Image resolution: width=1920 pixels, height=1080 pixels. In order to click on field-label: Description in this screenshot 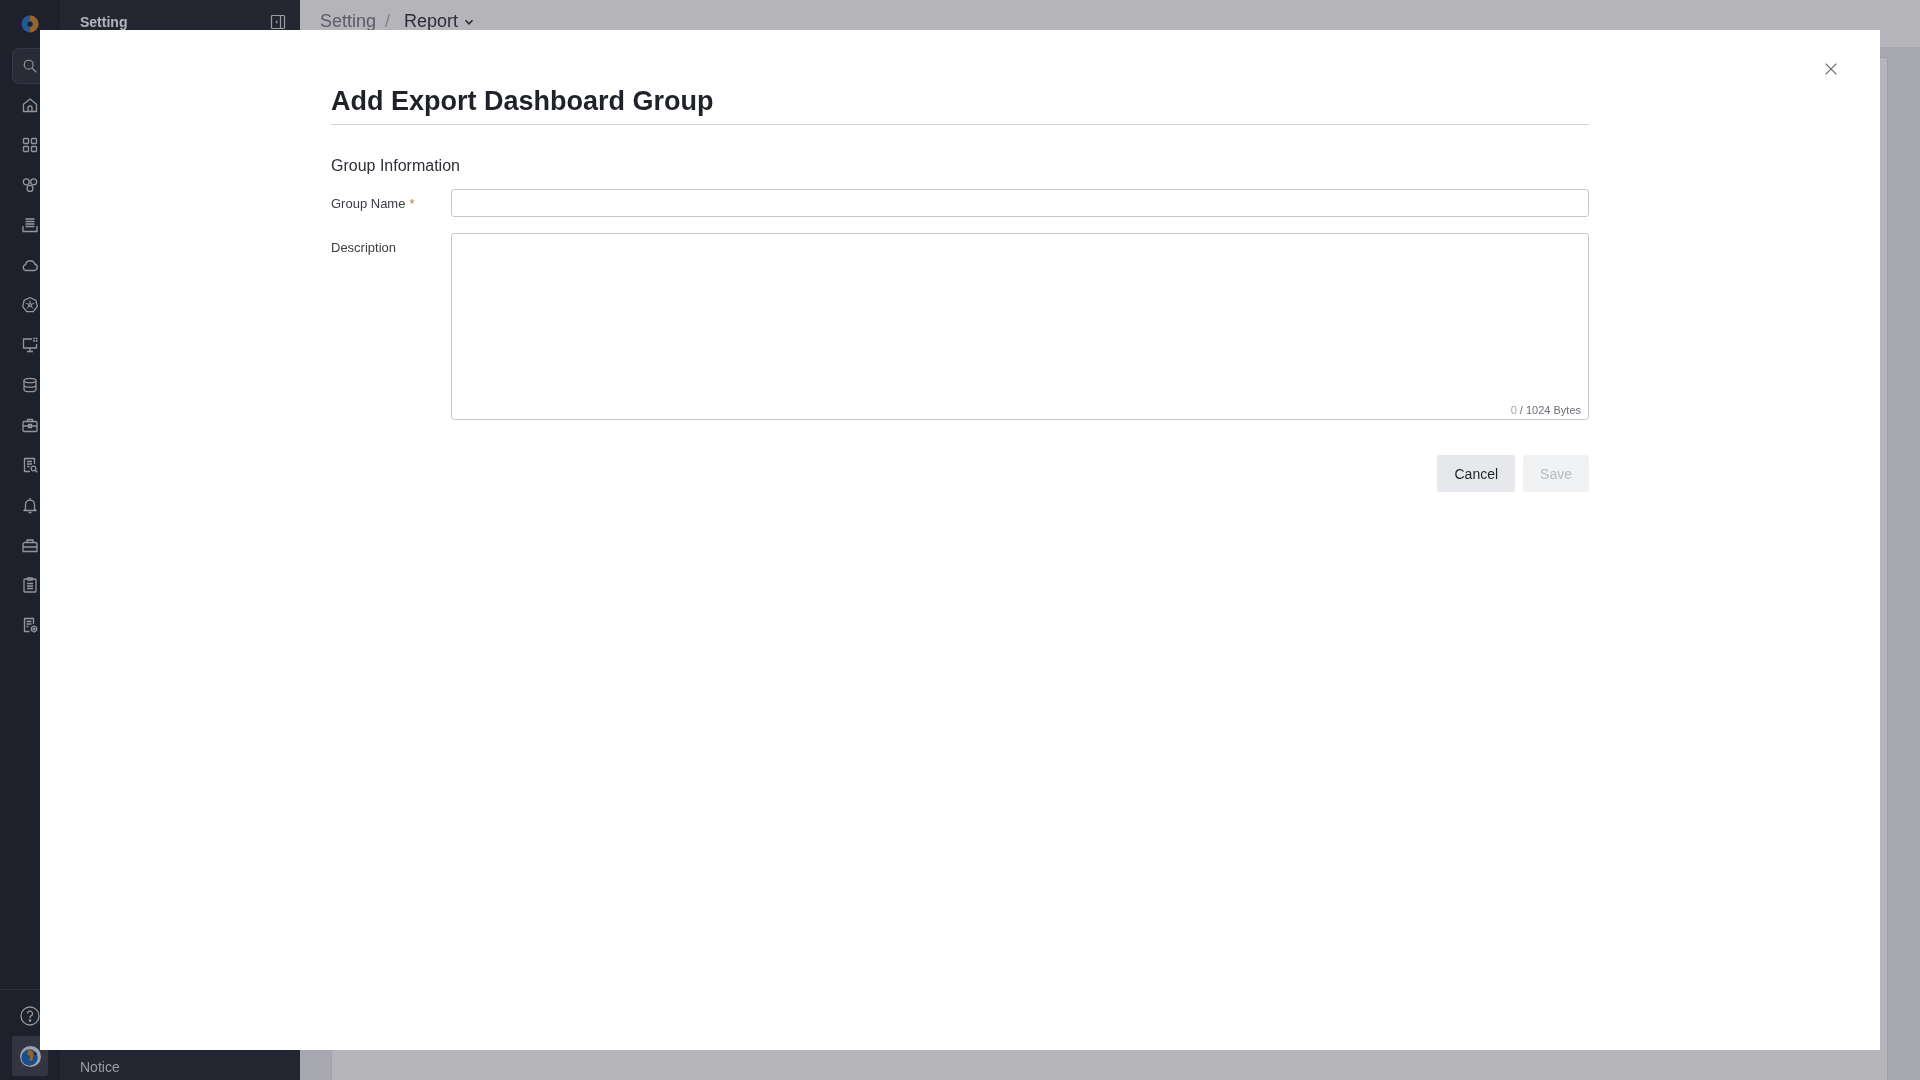, I will do `click(364, 247)`.